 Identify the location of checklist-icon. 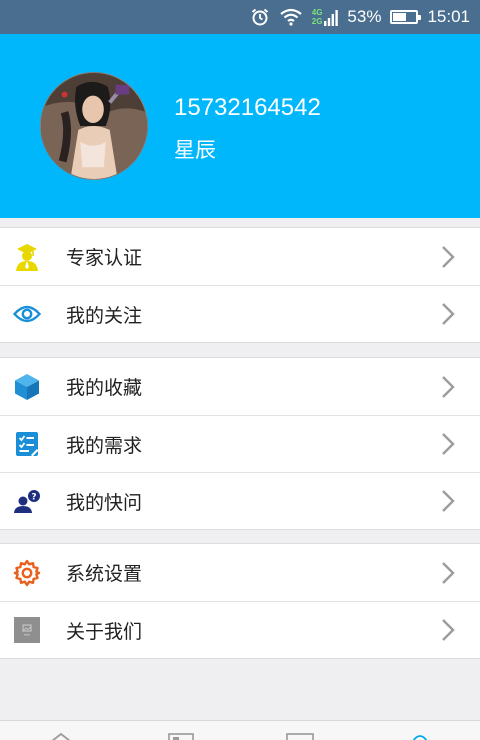
(27, 444).